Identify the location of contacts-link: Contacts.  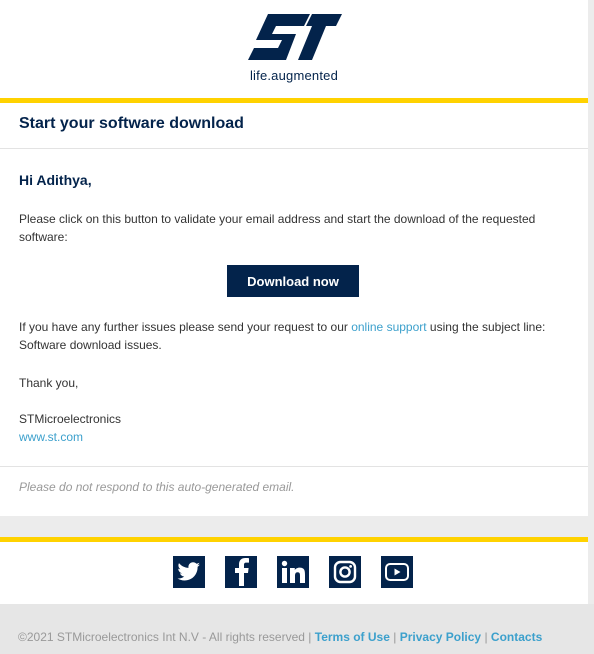
(516, 637).